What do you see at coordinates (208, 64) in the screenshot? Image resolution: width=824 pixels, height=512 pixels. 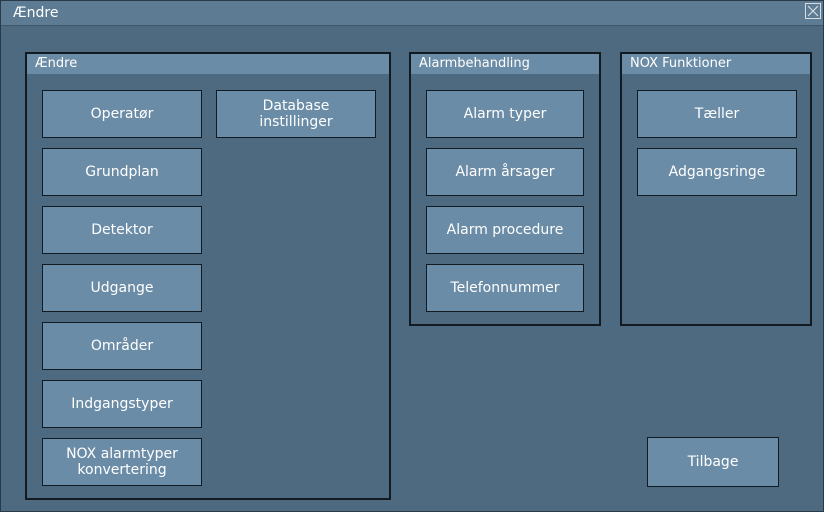 I see `group-header: Ændre` at bounding box center [208, 64].